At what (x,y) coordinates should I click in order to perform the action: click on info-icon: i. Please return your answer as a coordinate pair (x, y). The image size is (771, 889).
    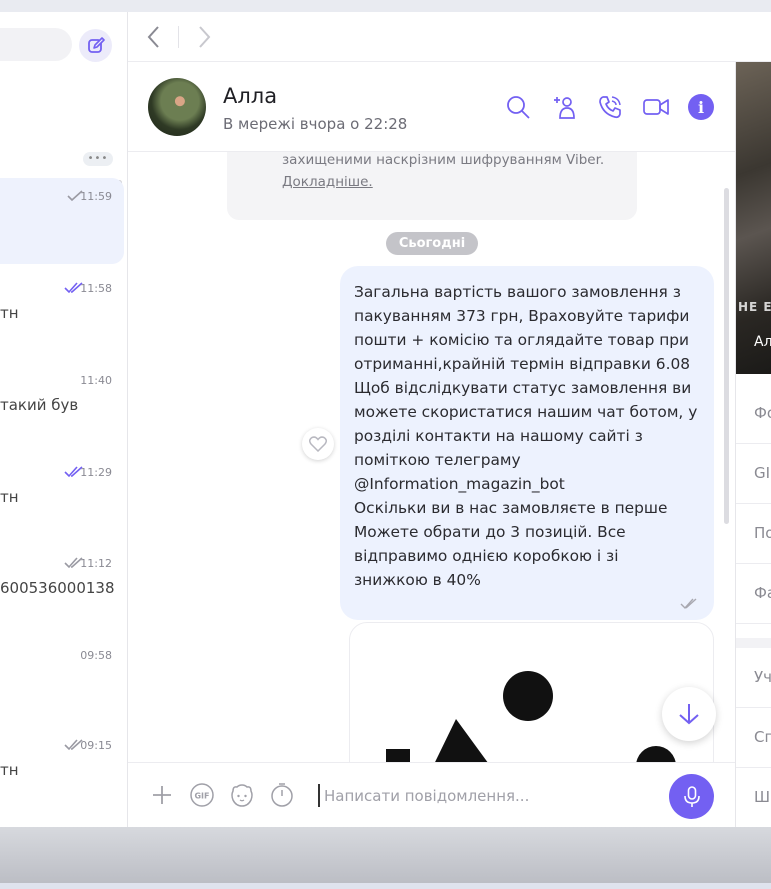
    Looking at the image, I should click on (701, 107).